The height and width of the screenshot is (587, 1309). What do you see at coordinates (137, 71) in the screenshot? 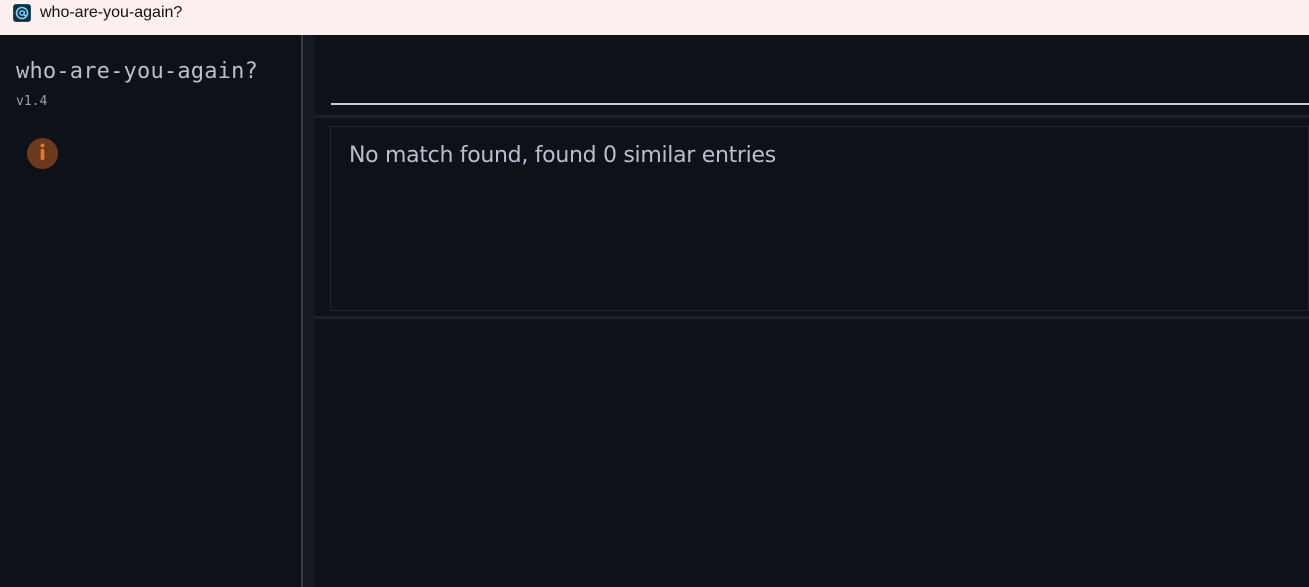
I see `app-name: who-are-you-again?` at bounding box center [137, 71].